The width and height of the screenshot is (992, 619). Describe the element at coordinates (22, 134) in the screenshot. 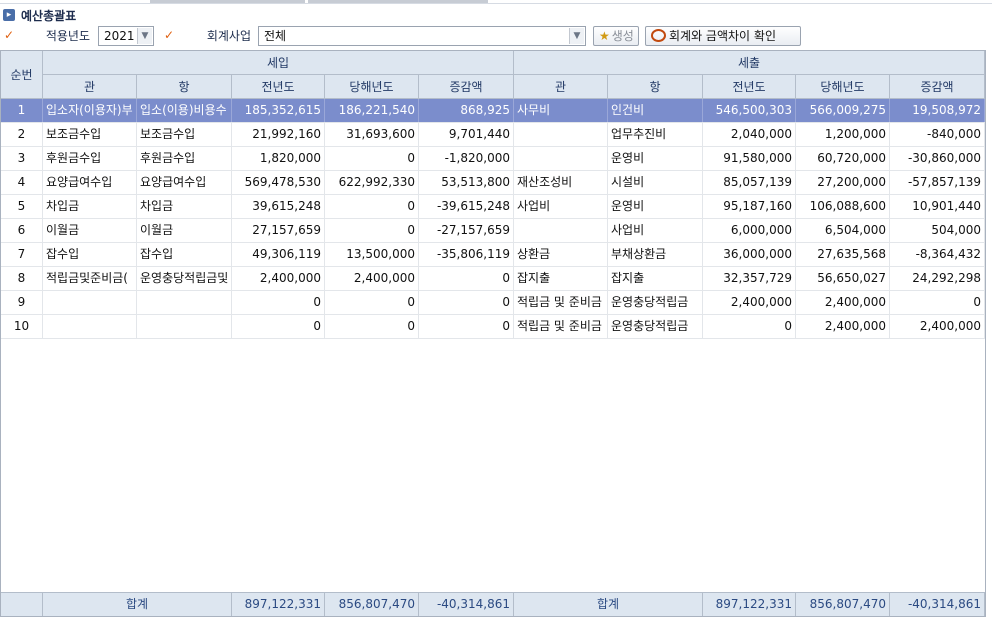

I see `cell-seq: 2` at that location.